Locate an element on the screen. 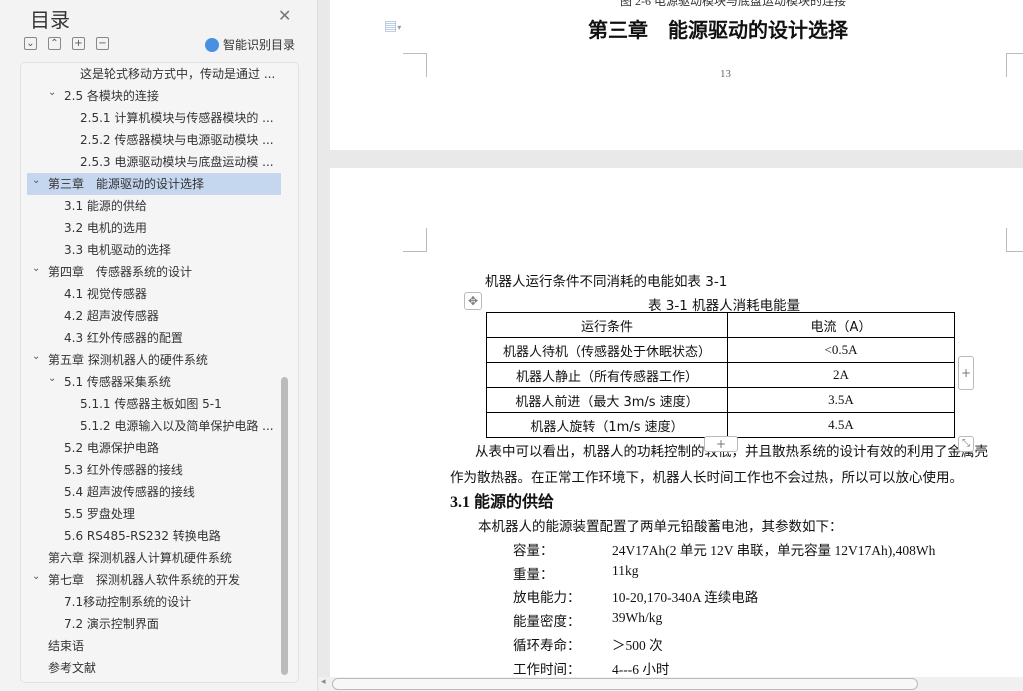 This screenshot has height=691, width=1023. collapse-all-icon: ⌄ is located at coordinates (30, 43).